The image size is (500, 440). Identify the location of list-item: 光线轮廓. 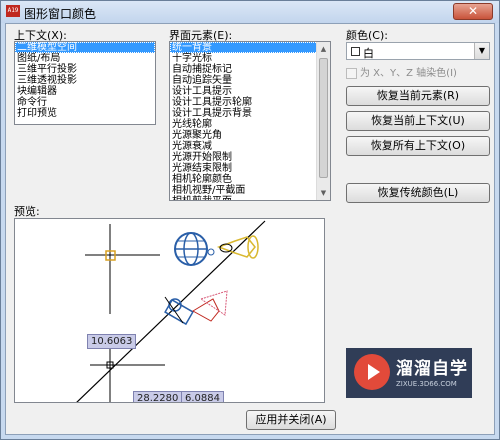
(250, 124).